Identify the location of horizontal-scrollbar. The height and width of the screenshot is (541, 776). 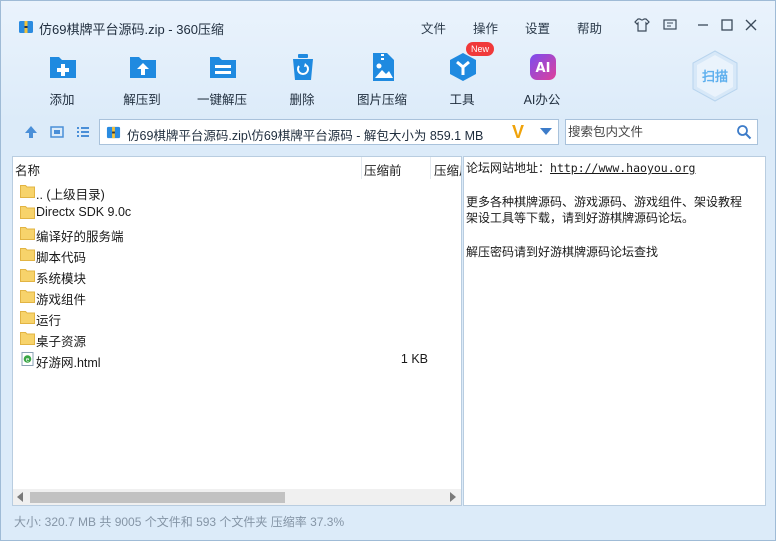
(237, 497).